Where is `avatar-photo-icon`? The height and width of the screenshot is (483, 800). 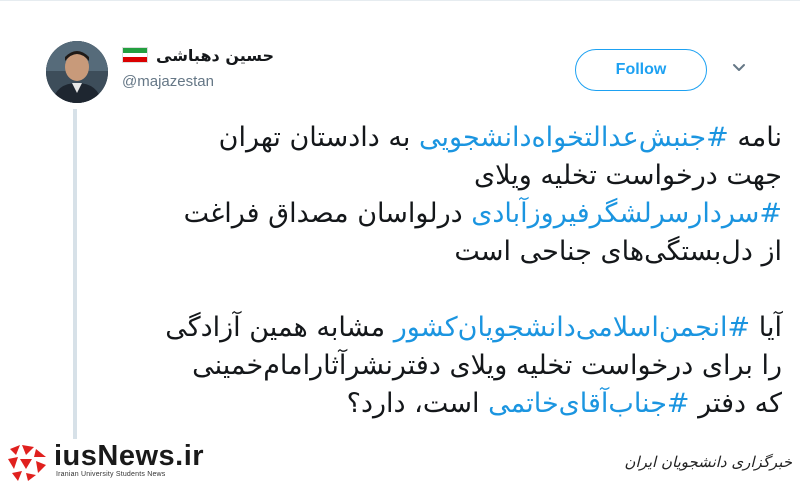
avatar-photo-icon is located at coordinates (77, 72).